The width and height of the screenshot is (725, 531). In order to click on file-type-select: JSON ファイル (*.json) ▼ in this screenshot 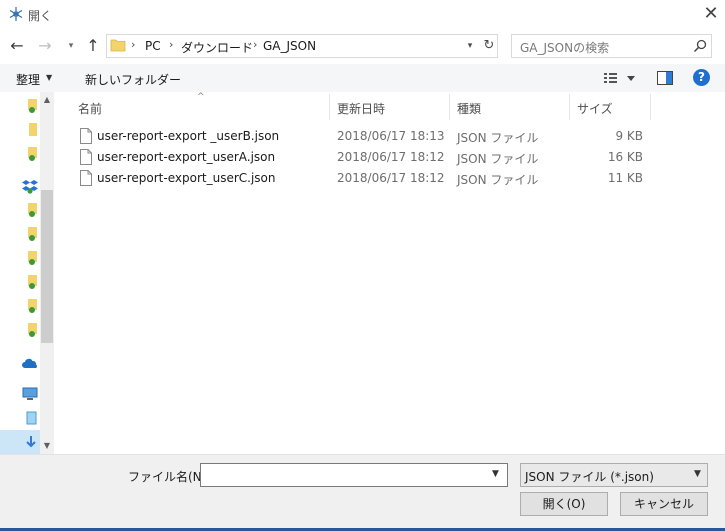, I will do `click(614, 475)`.